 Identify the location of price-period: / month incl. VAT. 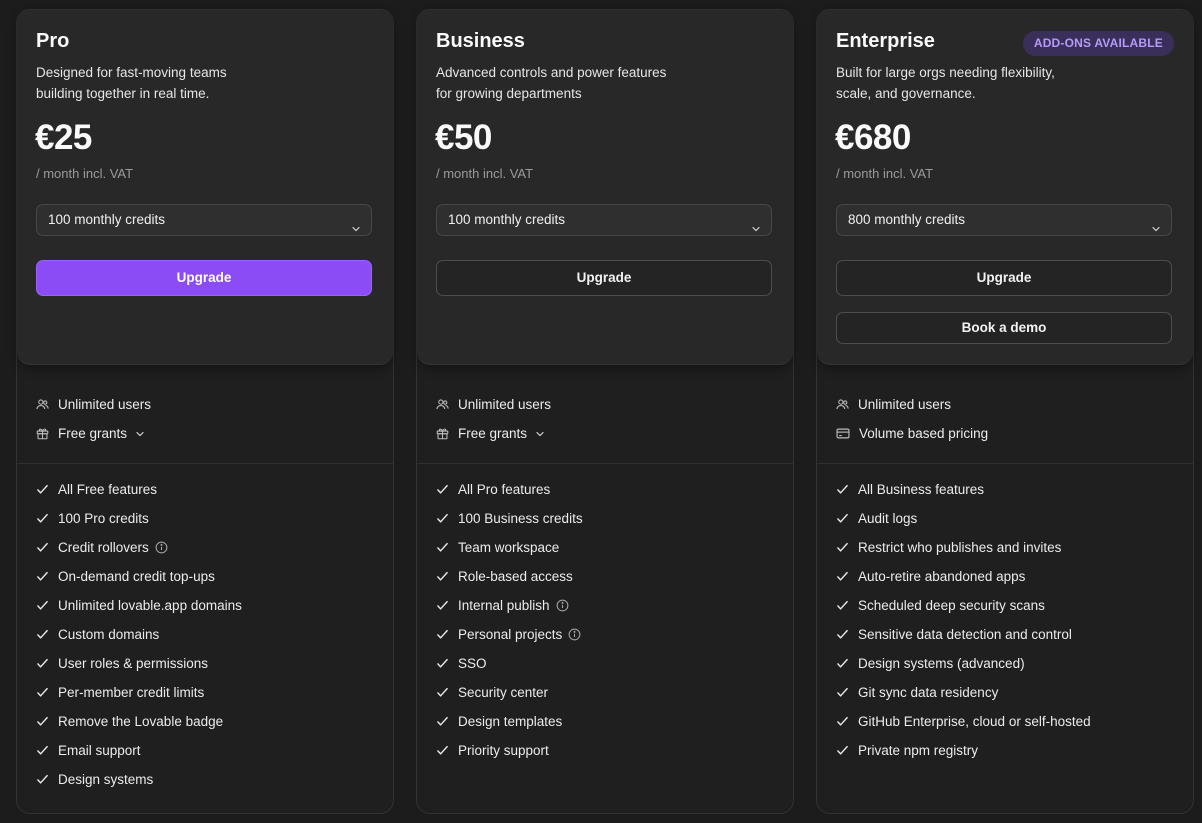
(885, 173).